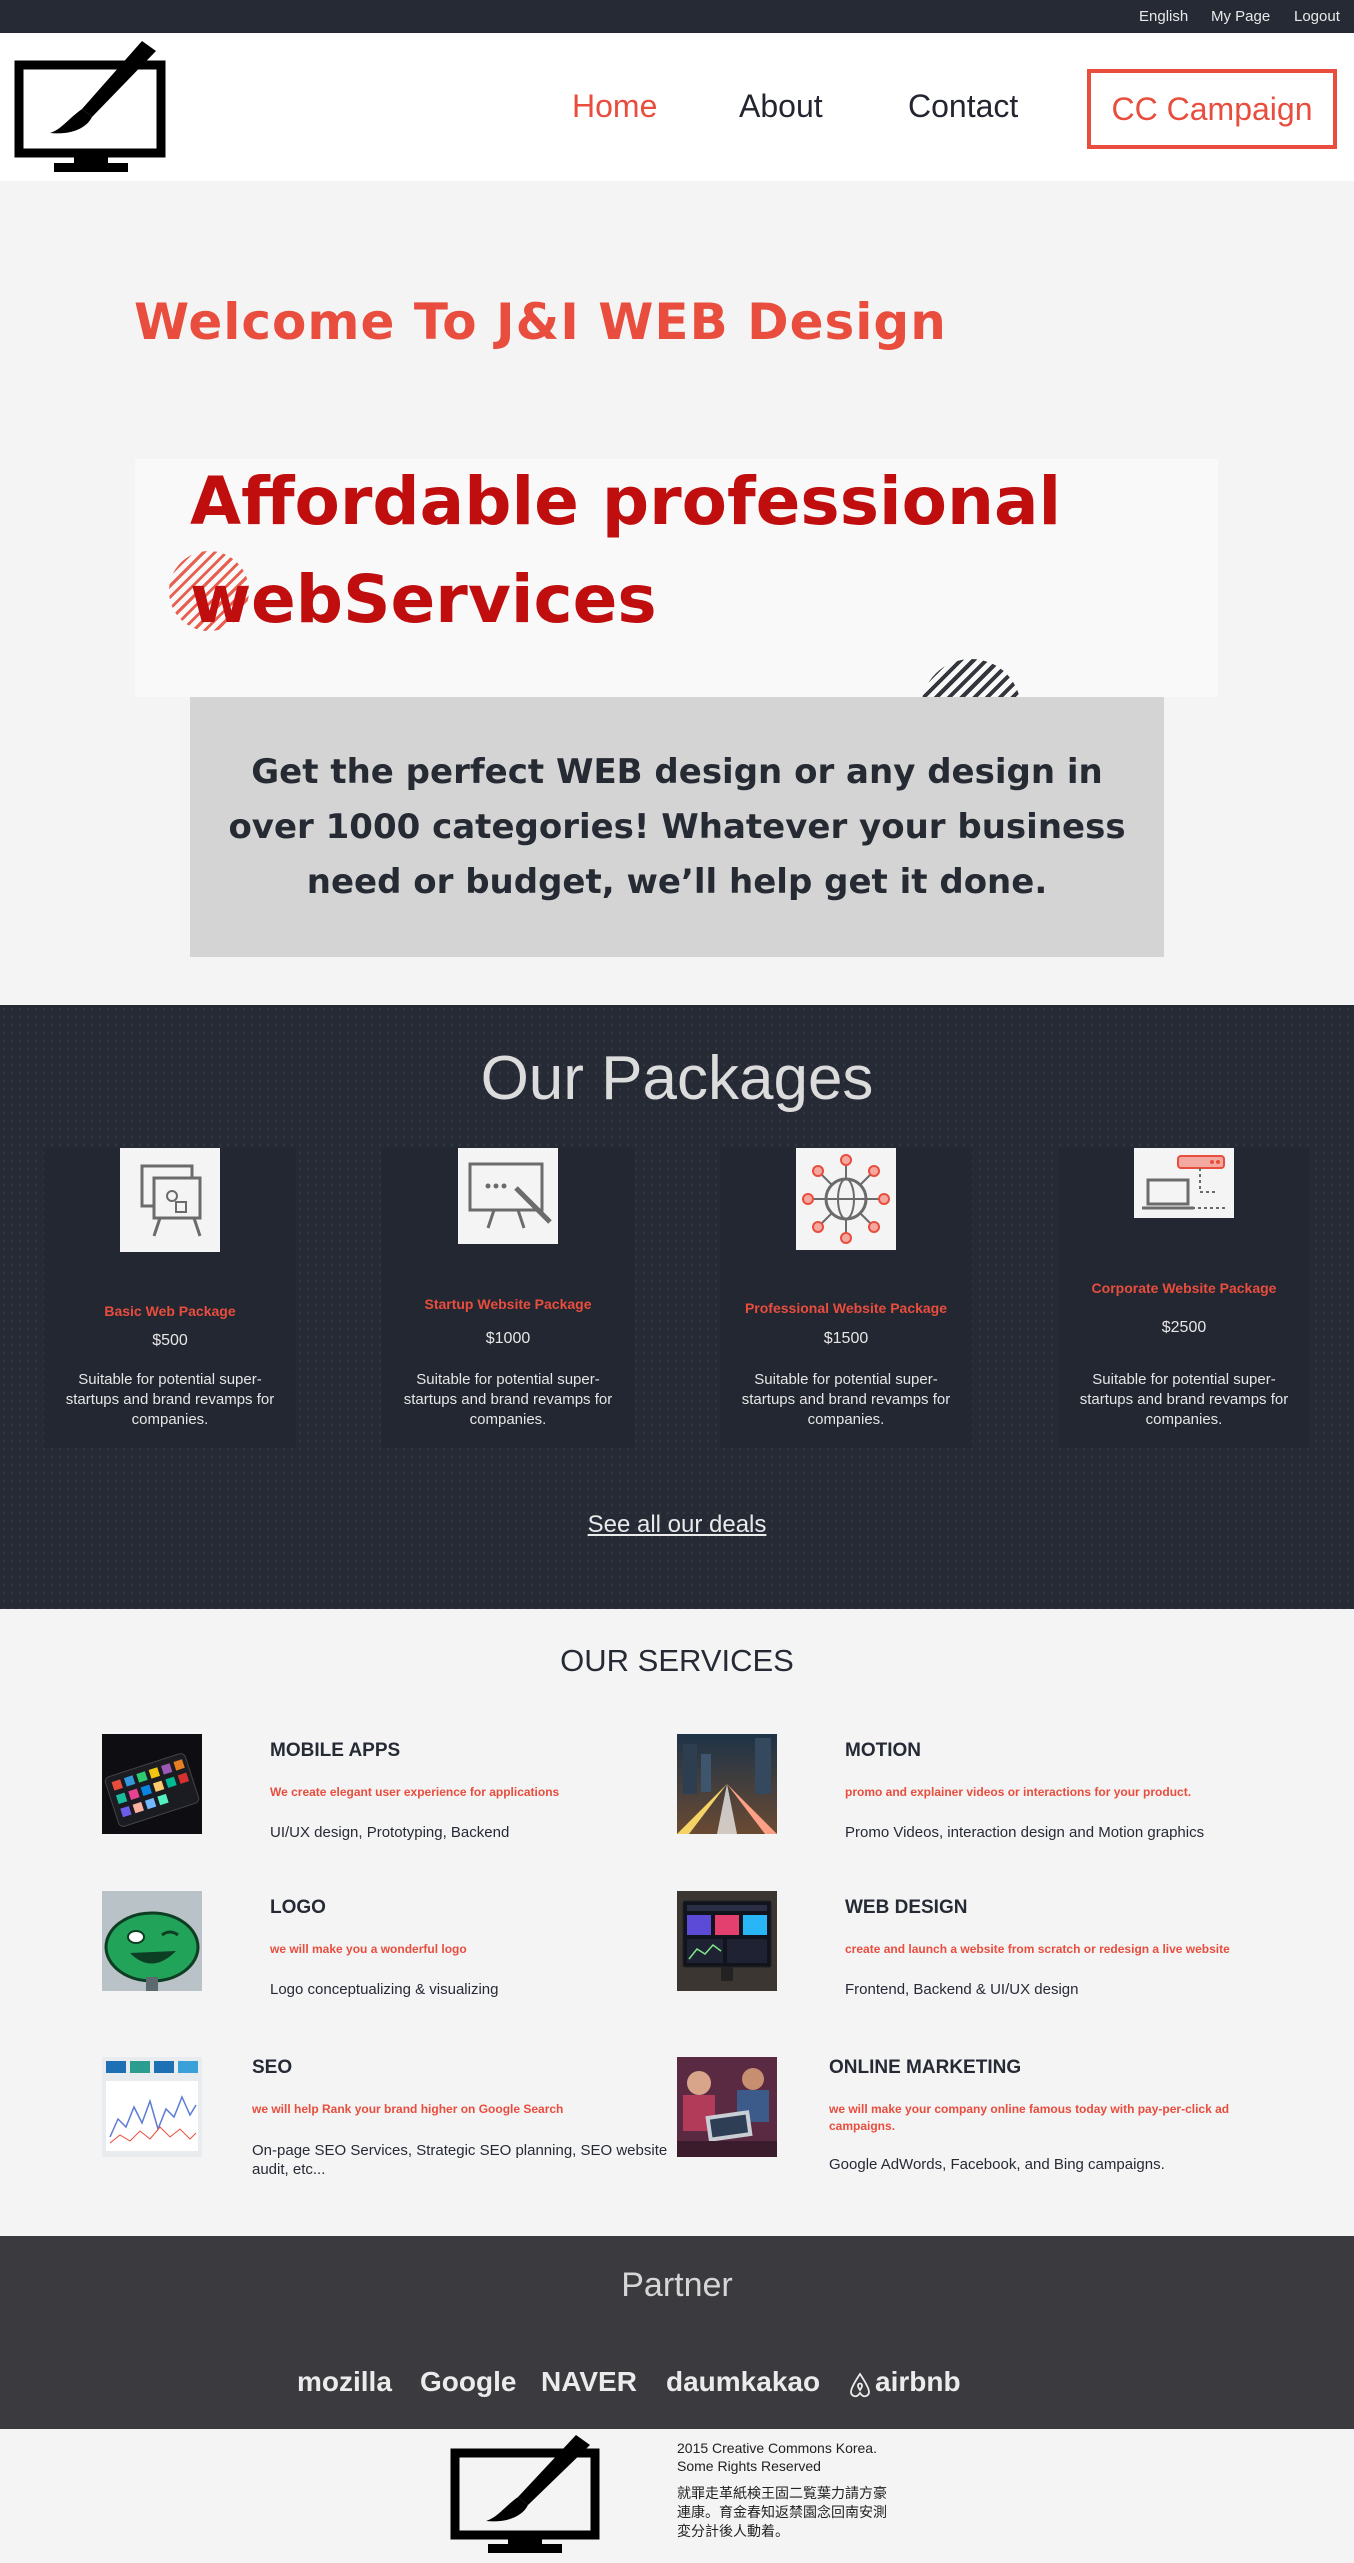 This screenshot has height=2563, width=1354. Describe the element at coordinates (272, 2067) in the screenshot. I see `service-title: SEO` at that location.